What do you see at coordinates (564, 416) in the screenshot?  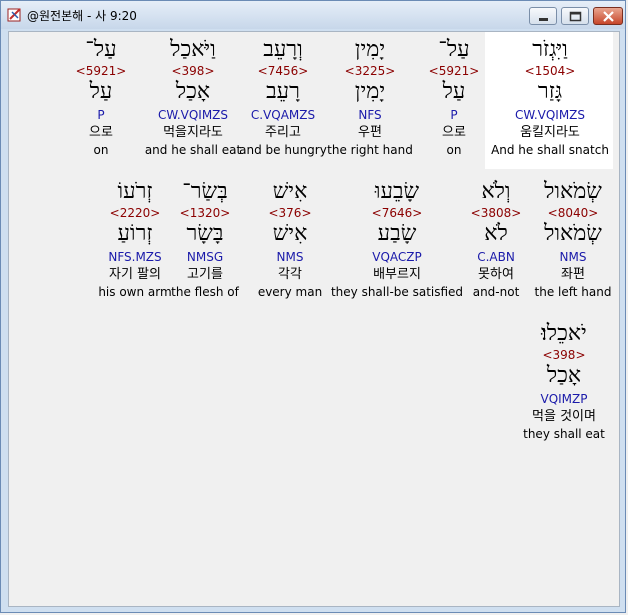 I see `korean-gloss: 먹을 것이며` at bounding box center [564, 416].